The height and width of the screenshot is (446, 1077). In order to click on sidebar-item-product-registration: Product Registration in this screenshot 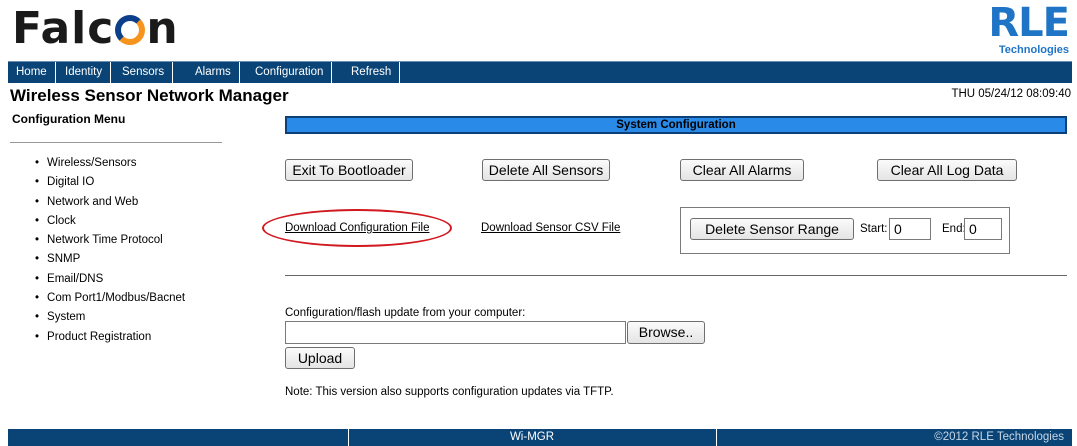, I will do `click(110, 337)`.